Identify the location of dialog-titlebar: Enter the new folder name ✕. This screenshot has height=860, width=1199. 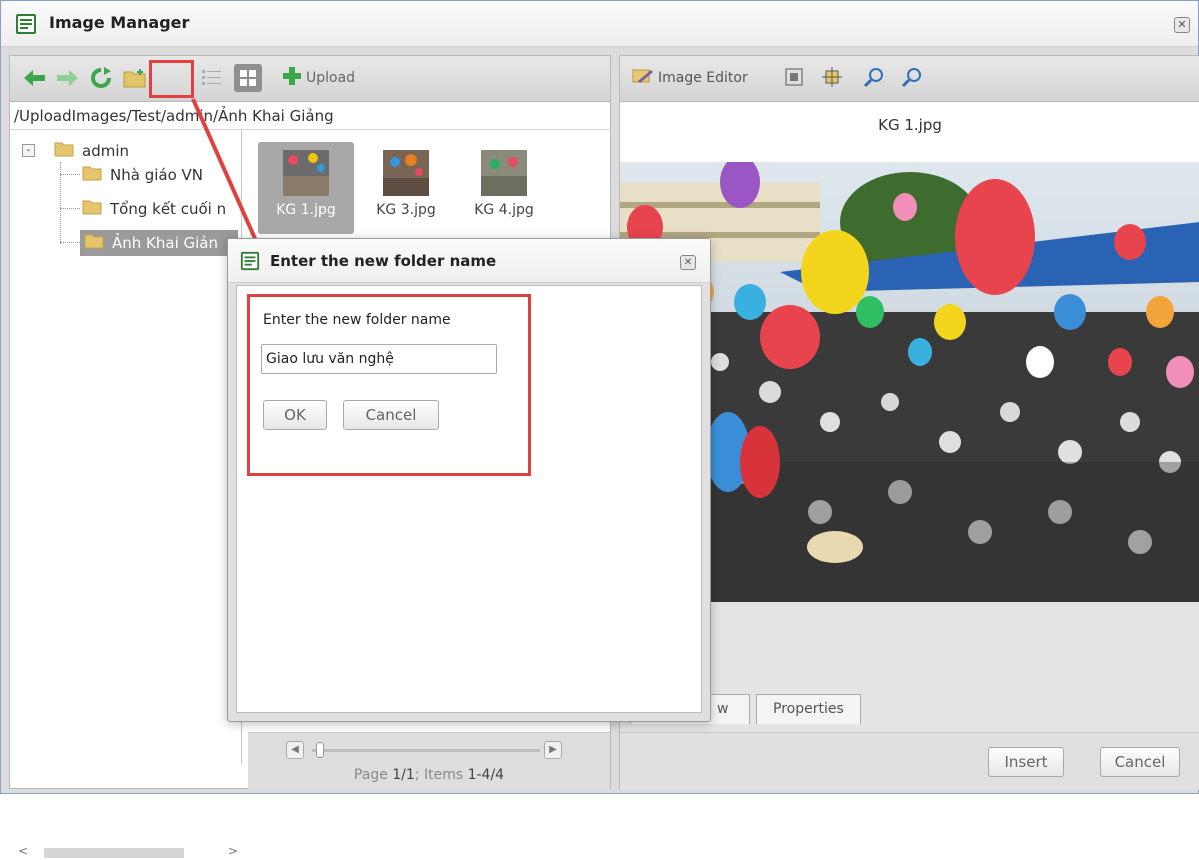
(469, 261).